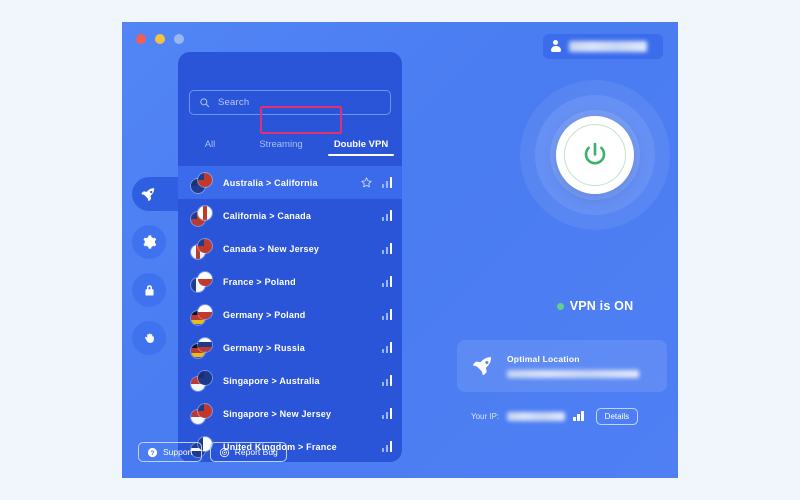  I want to click on account-username, so click(608, 46).